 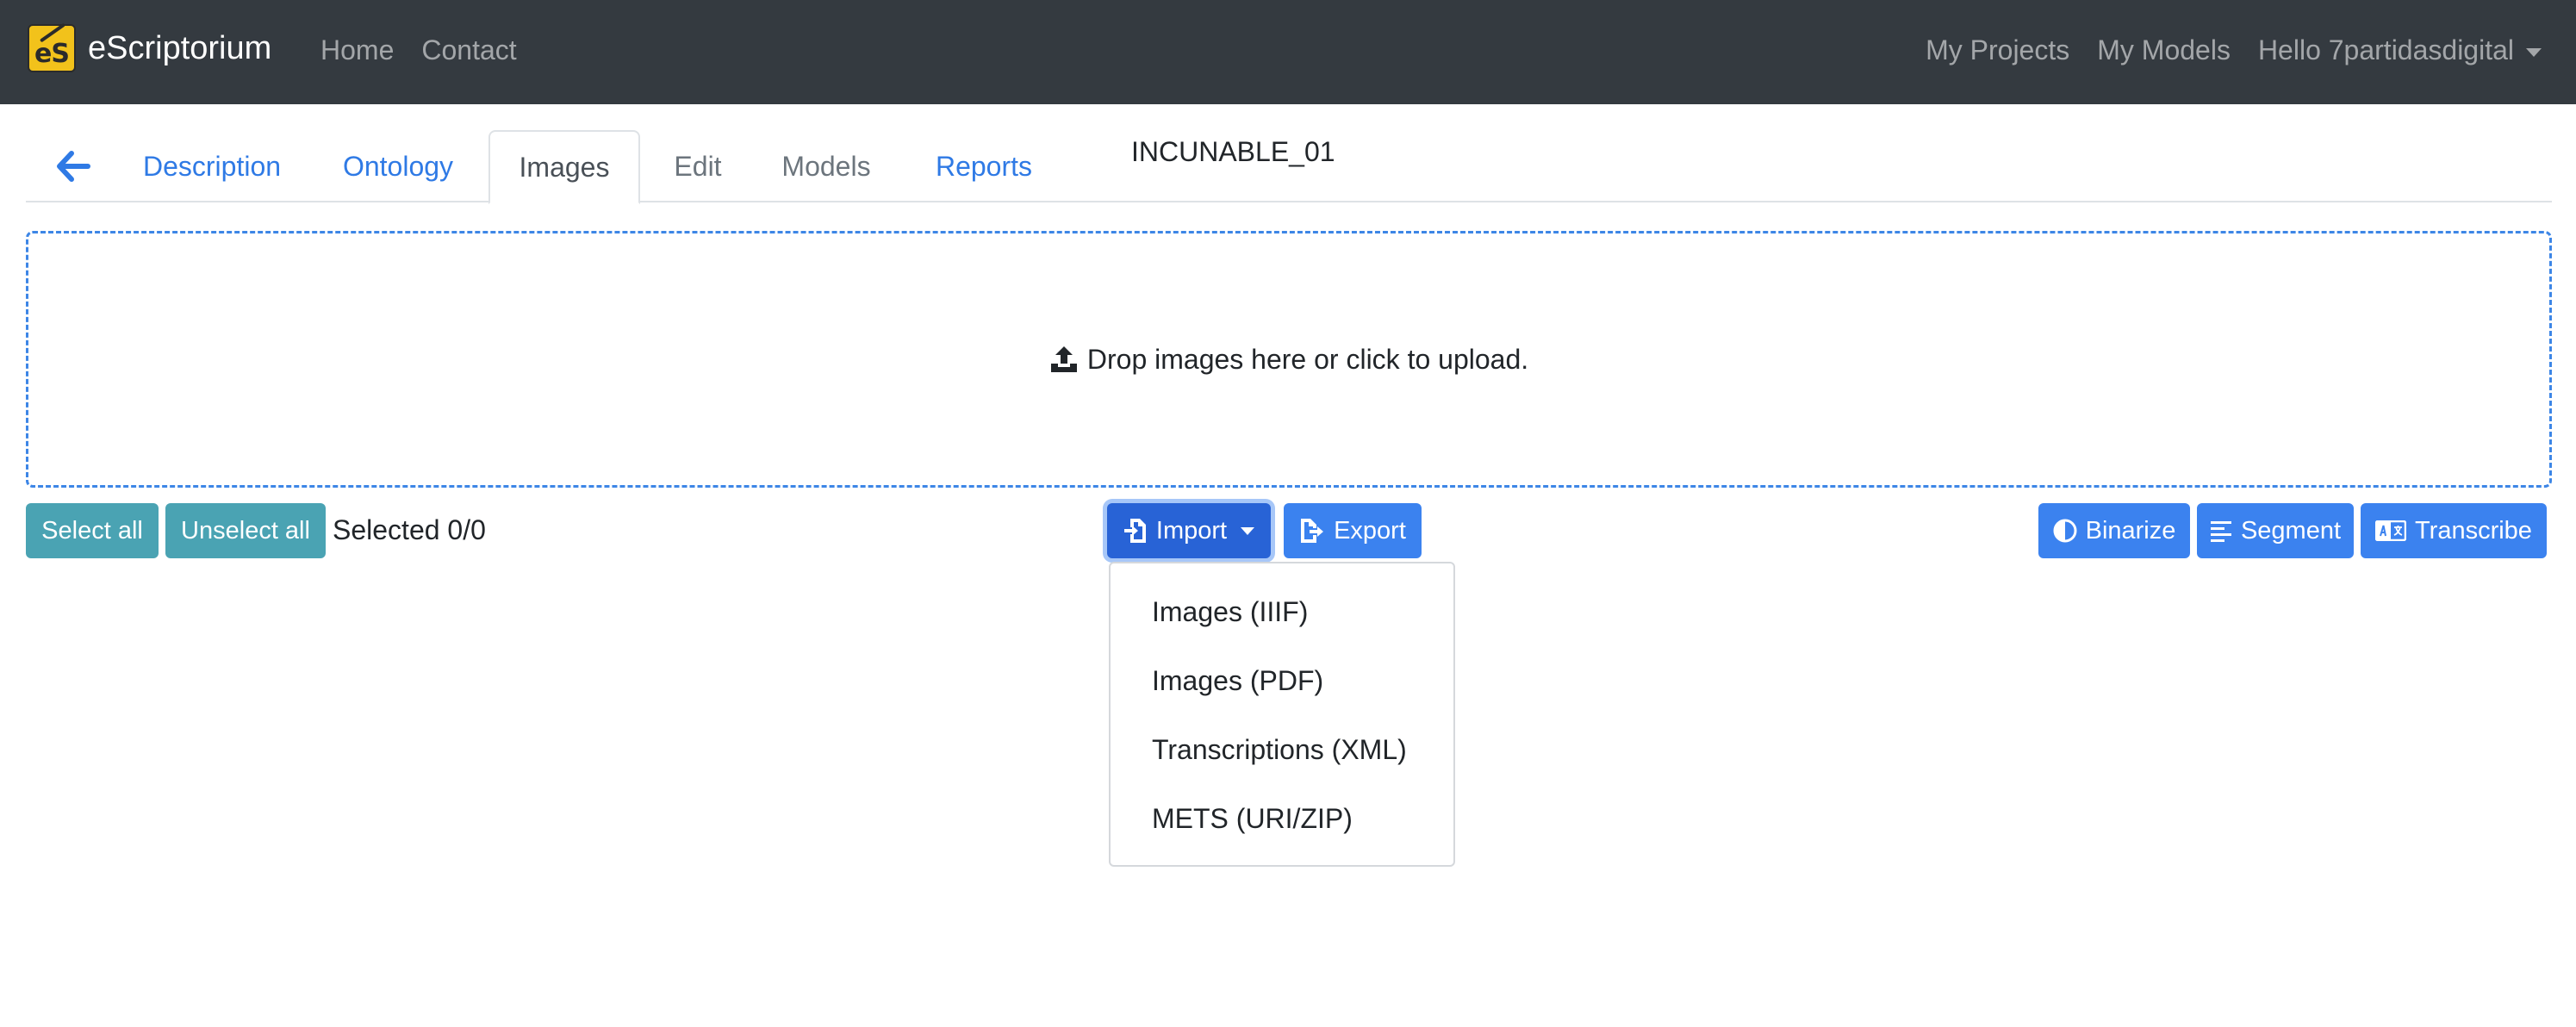 I want to click on transcribe-button-label: Transcribe, so click(x=2473, y=530).